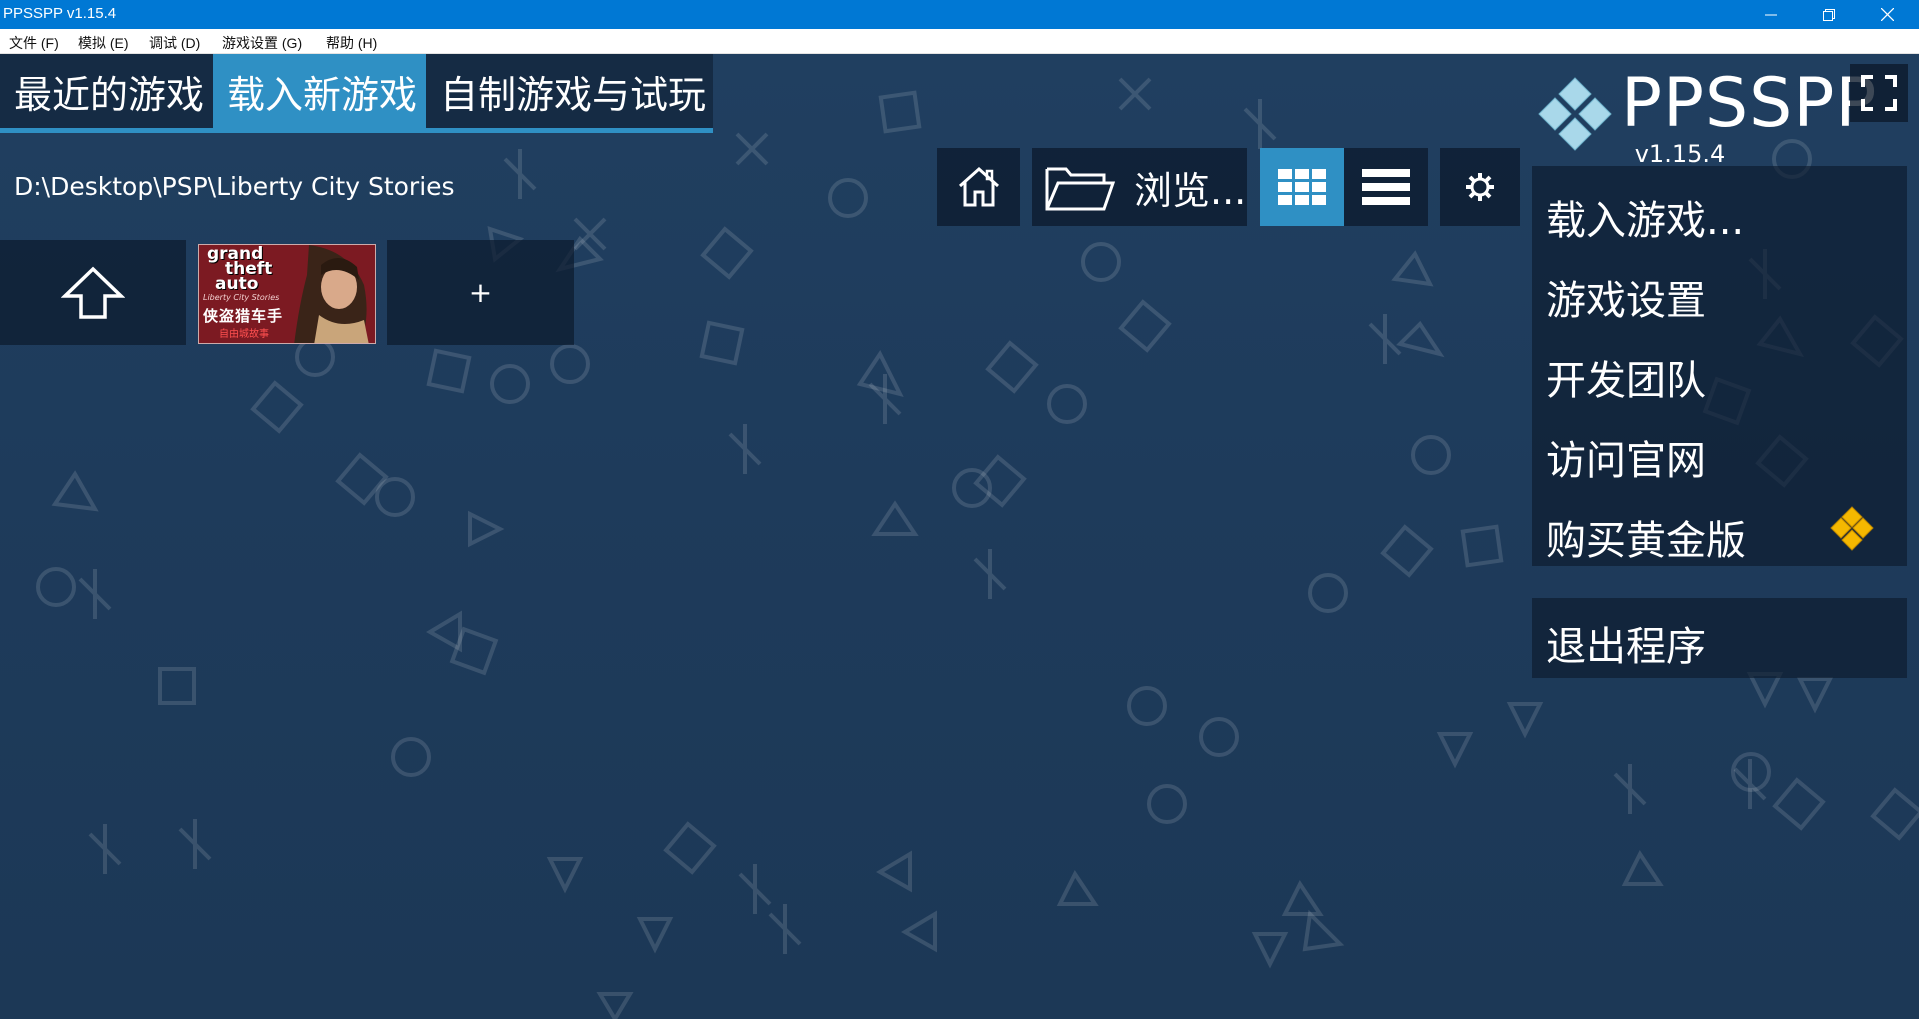 The width and height of the screenshot is (1919, 1019). Describe the element at coordinates (241, 297) in the screenshot. I see `cover-subtitle: Liberty City Stories` at that location.